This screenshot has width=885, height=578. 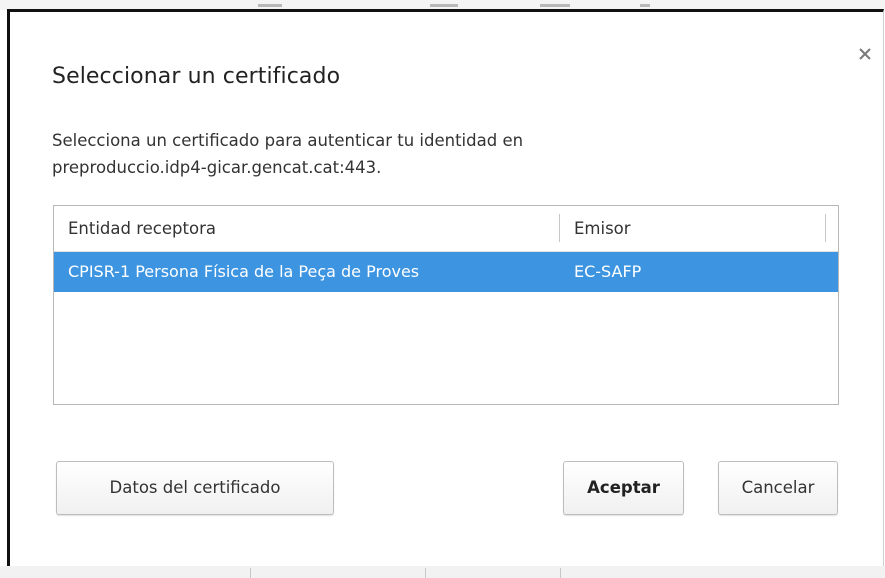 What do you see at coordinates (602, 228) in the screenshot?
I see `column-header-issuer: Emisor` at bounding box center [602, 228].